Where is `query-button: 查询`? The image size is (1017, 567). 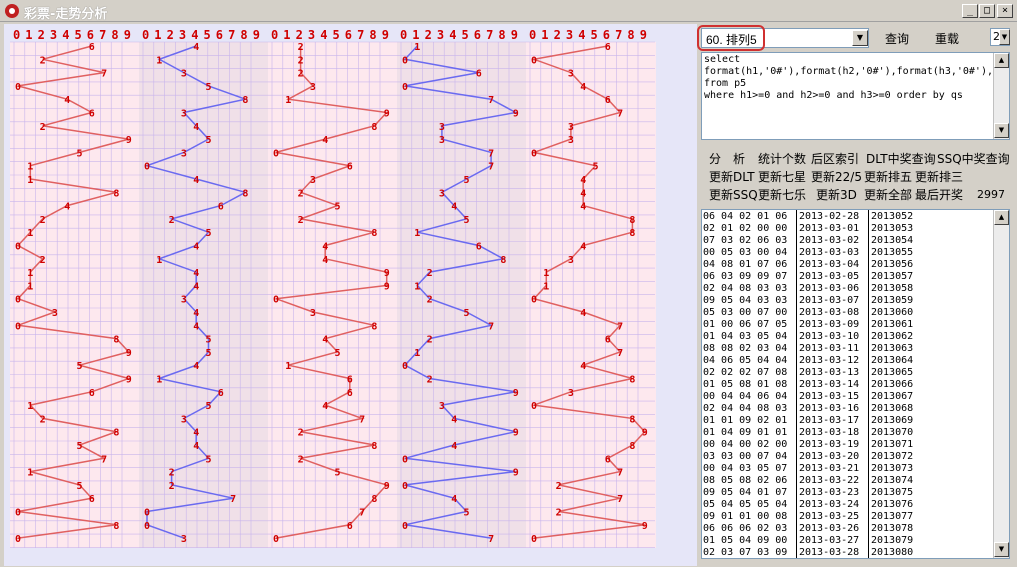
query-button: 查询 is located at coordinates (897, 38).